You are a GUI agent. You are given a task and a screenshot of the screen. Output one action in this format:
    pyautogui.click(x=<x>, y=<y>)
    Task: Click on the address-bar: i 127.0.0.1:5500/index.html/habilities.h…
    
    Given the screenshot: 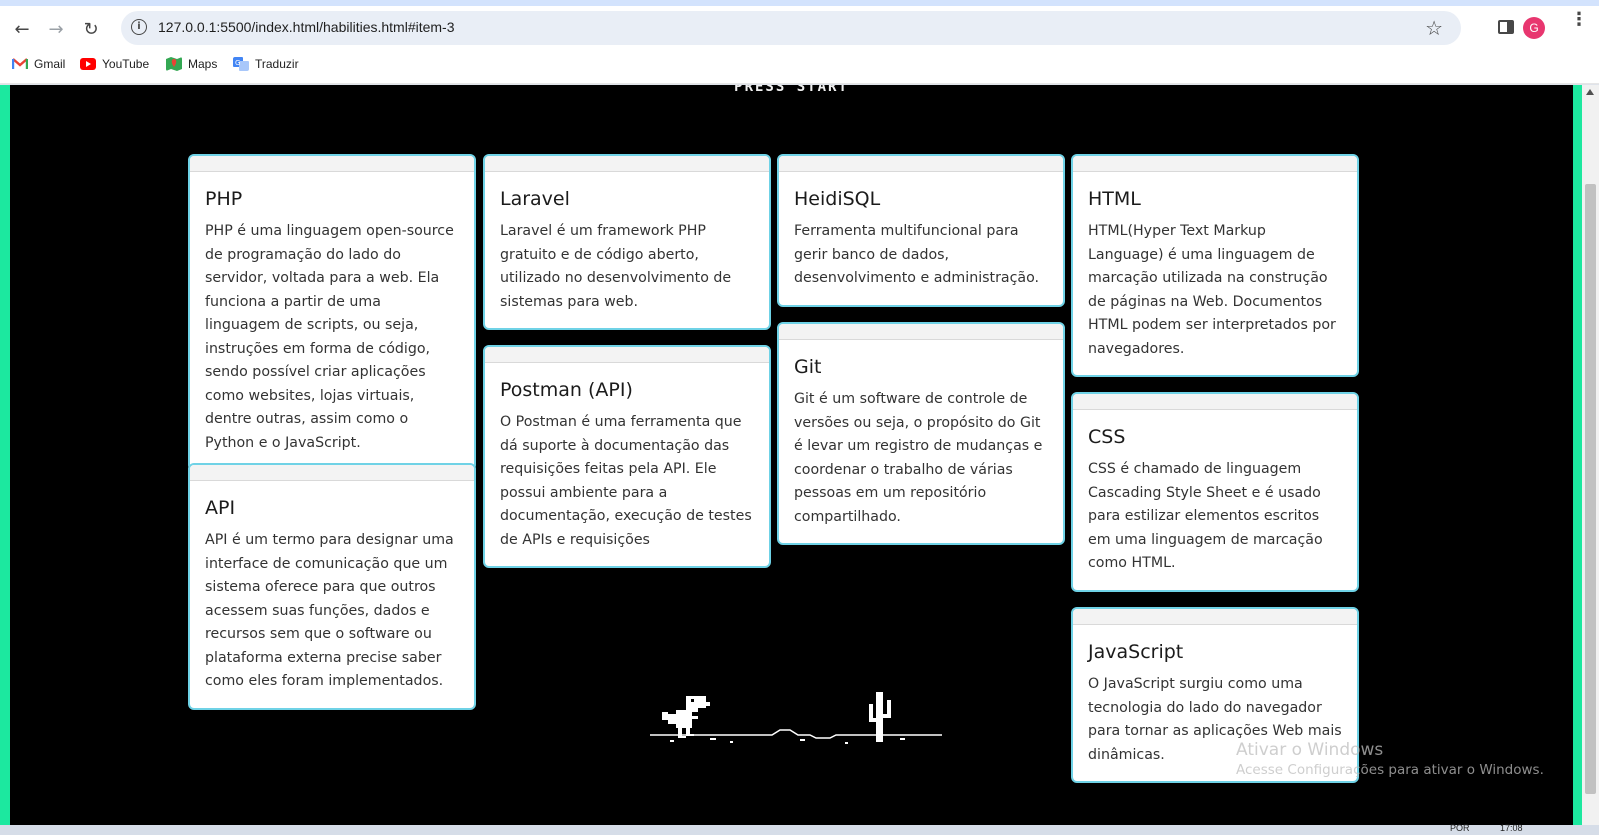 What is the action you would take?
    pyautogui.click(x=791, y=28)
    